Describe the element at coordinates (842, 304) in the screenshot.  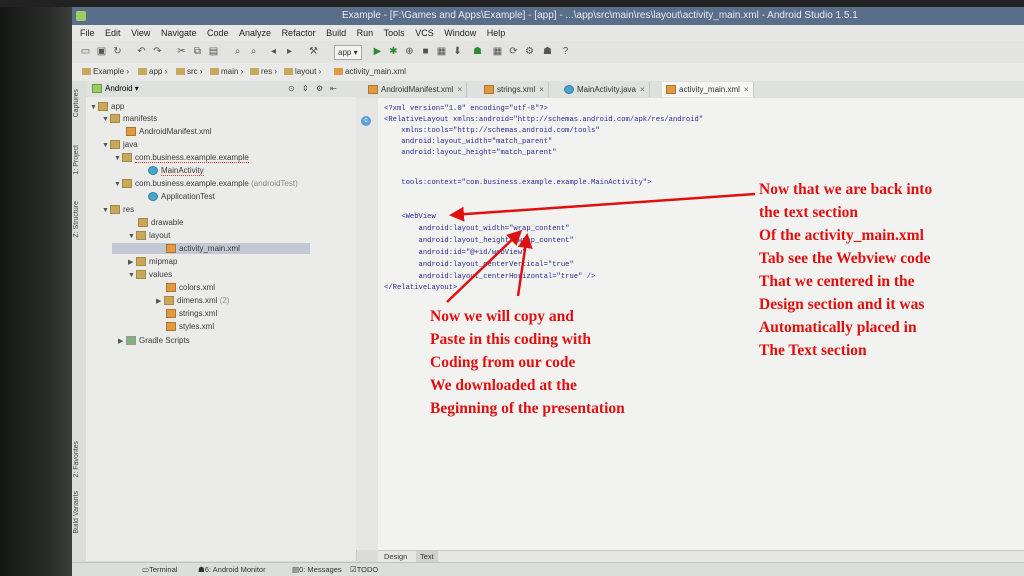
I see `annotation-line: Design section and it was` at that location.